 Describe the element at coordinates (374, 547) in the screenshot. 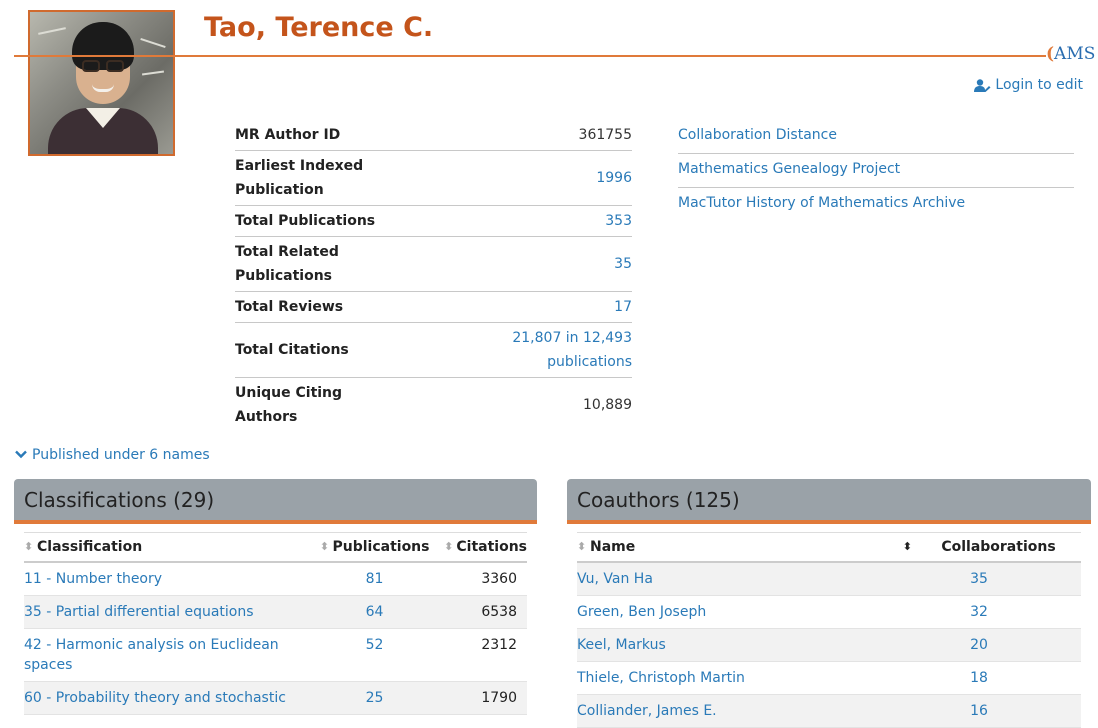

I see `column-header-publications: ⬍ Publications` at that location.